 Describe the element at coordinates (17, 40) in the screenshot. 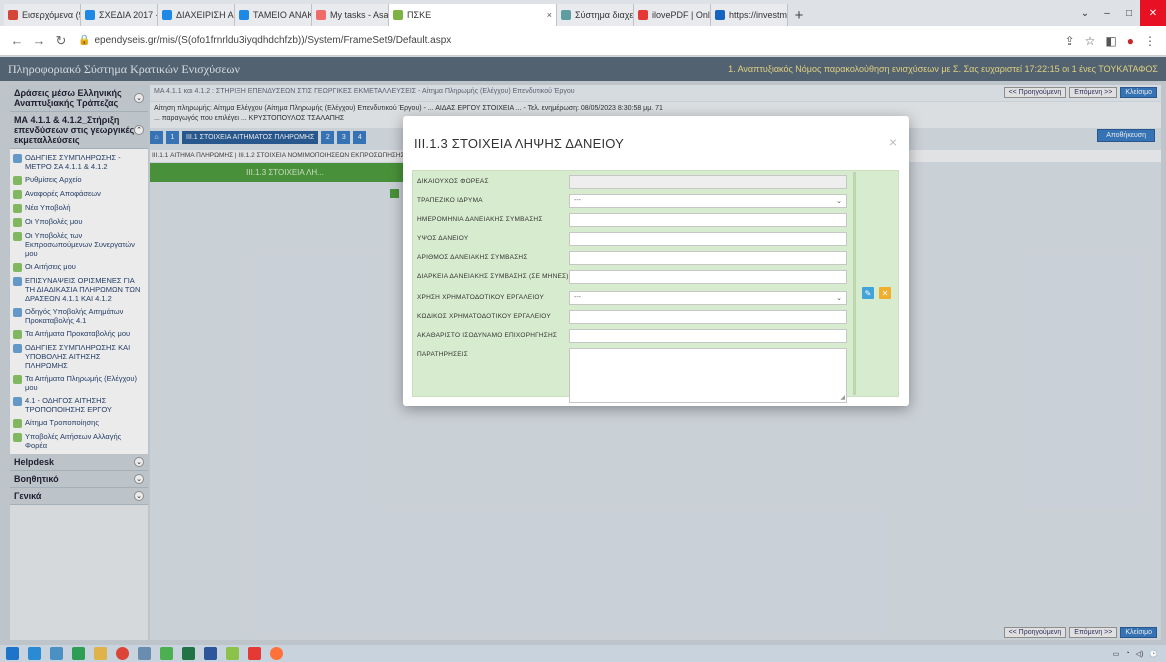

I see `back-icon: ←` at that location.